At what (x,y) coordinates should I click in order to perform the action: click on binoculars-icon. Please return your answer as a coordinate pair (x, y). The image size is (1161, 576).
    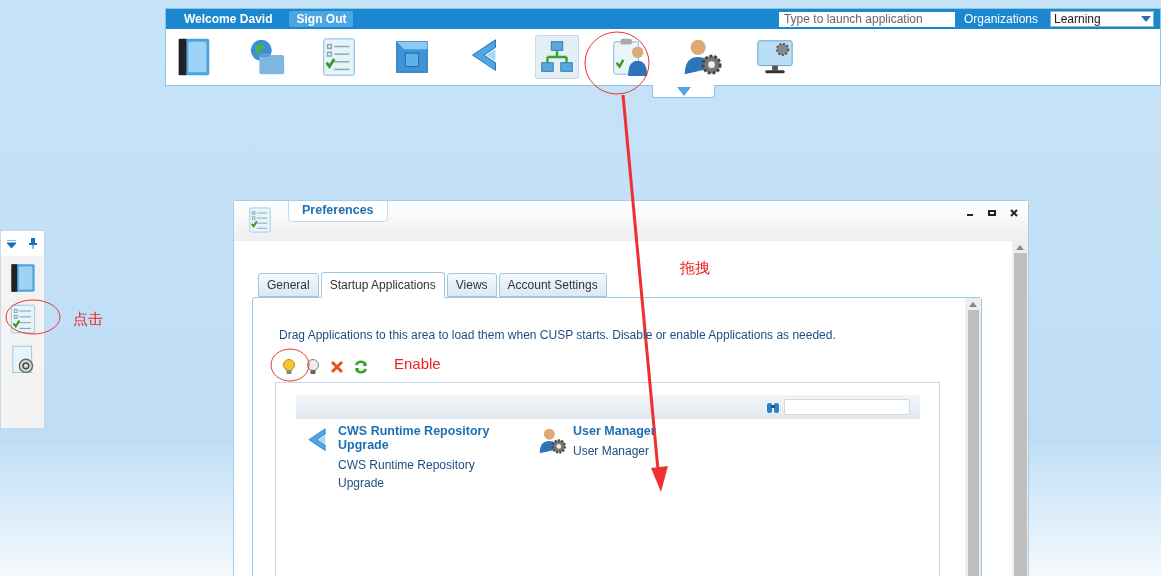
    Looking at the image, I should click on (773, 407).